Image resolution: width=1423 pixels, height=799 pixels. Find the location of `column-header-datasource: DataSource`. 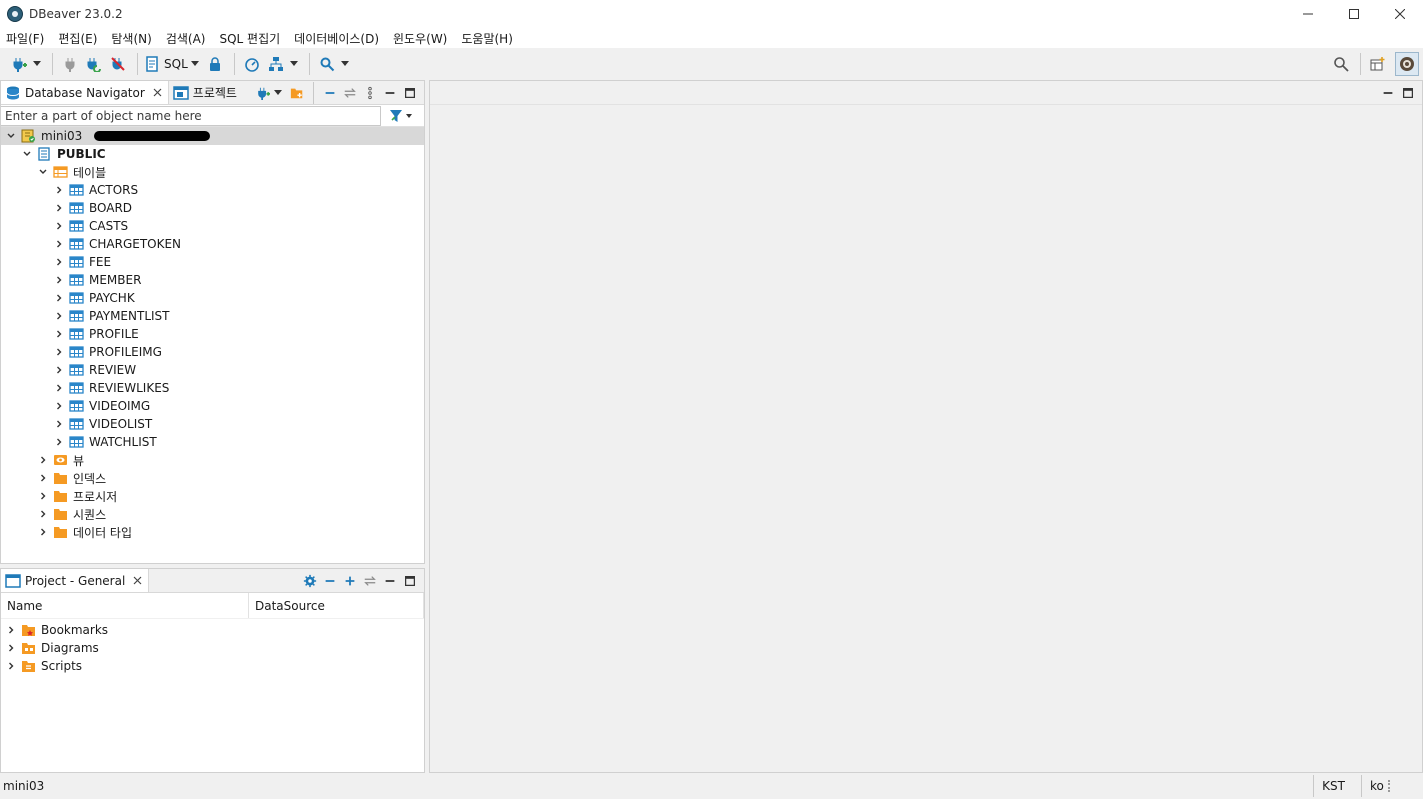

column-header-datasource: DataSource is located at coordinates (336, 605).